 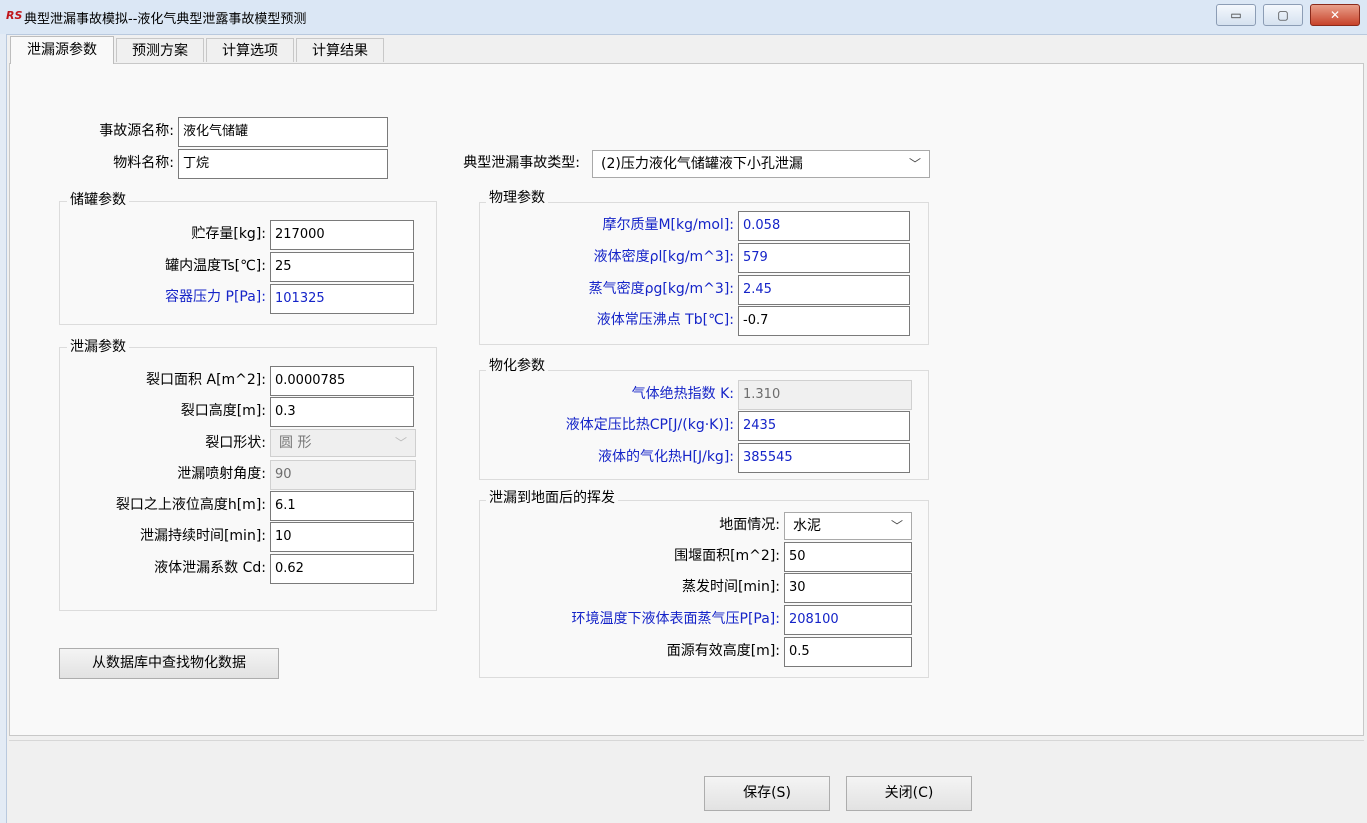 What do you see at coordinates (665, 320) in the screenshot?
I see `boiling-point-label: 液体常压沸点 Tb[℃]:` at bounding box center [665, 320].